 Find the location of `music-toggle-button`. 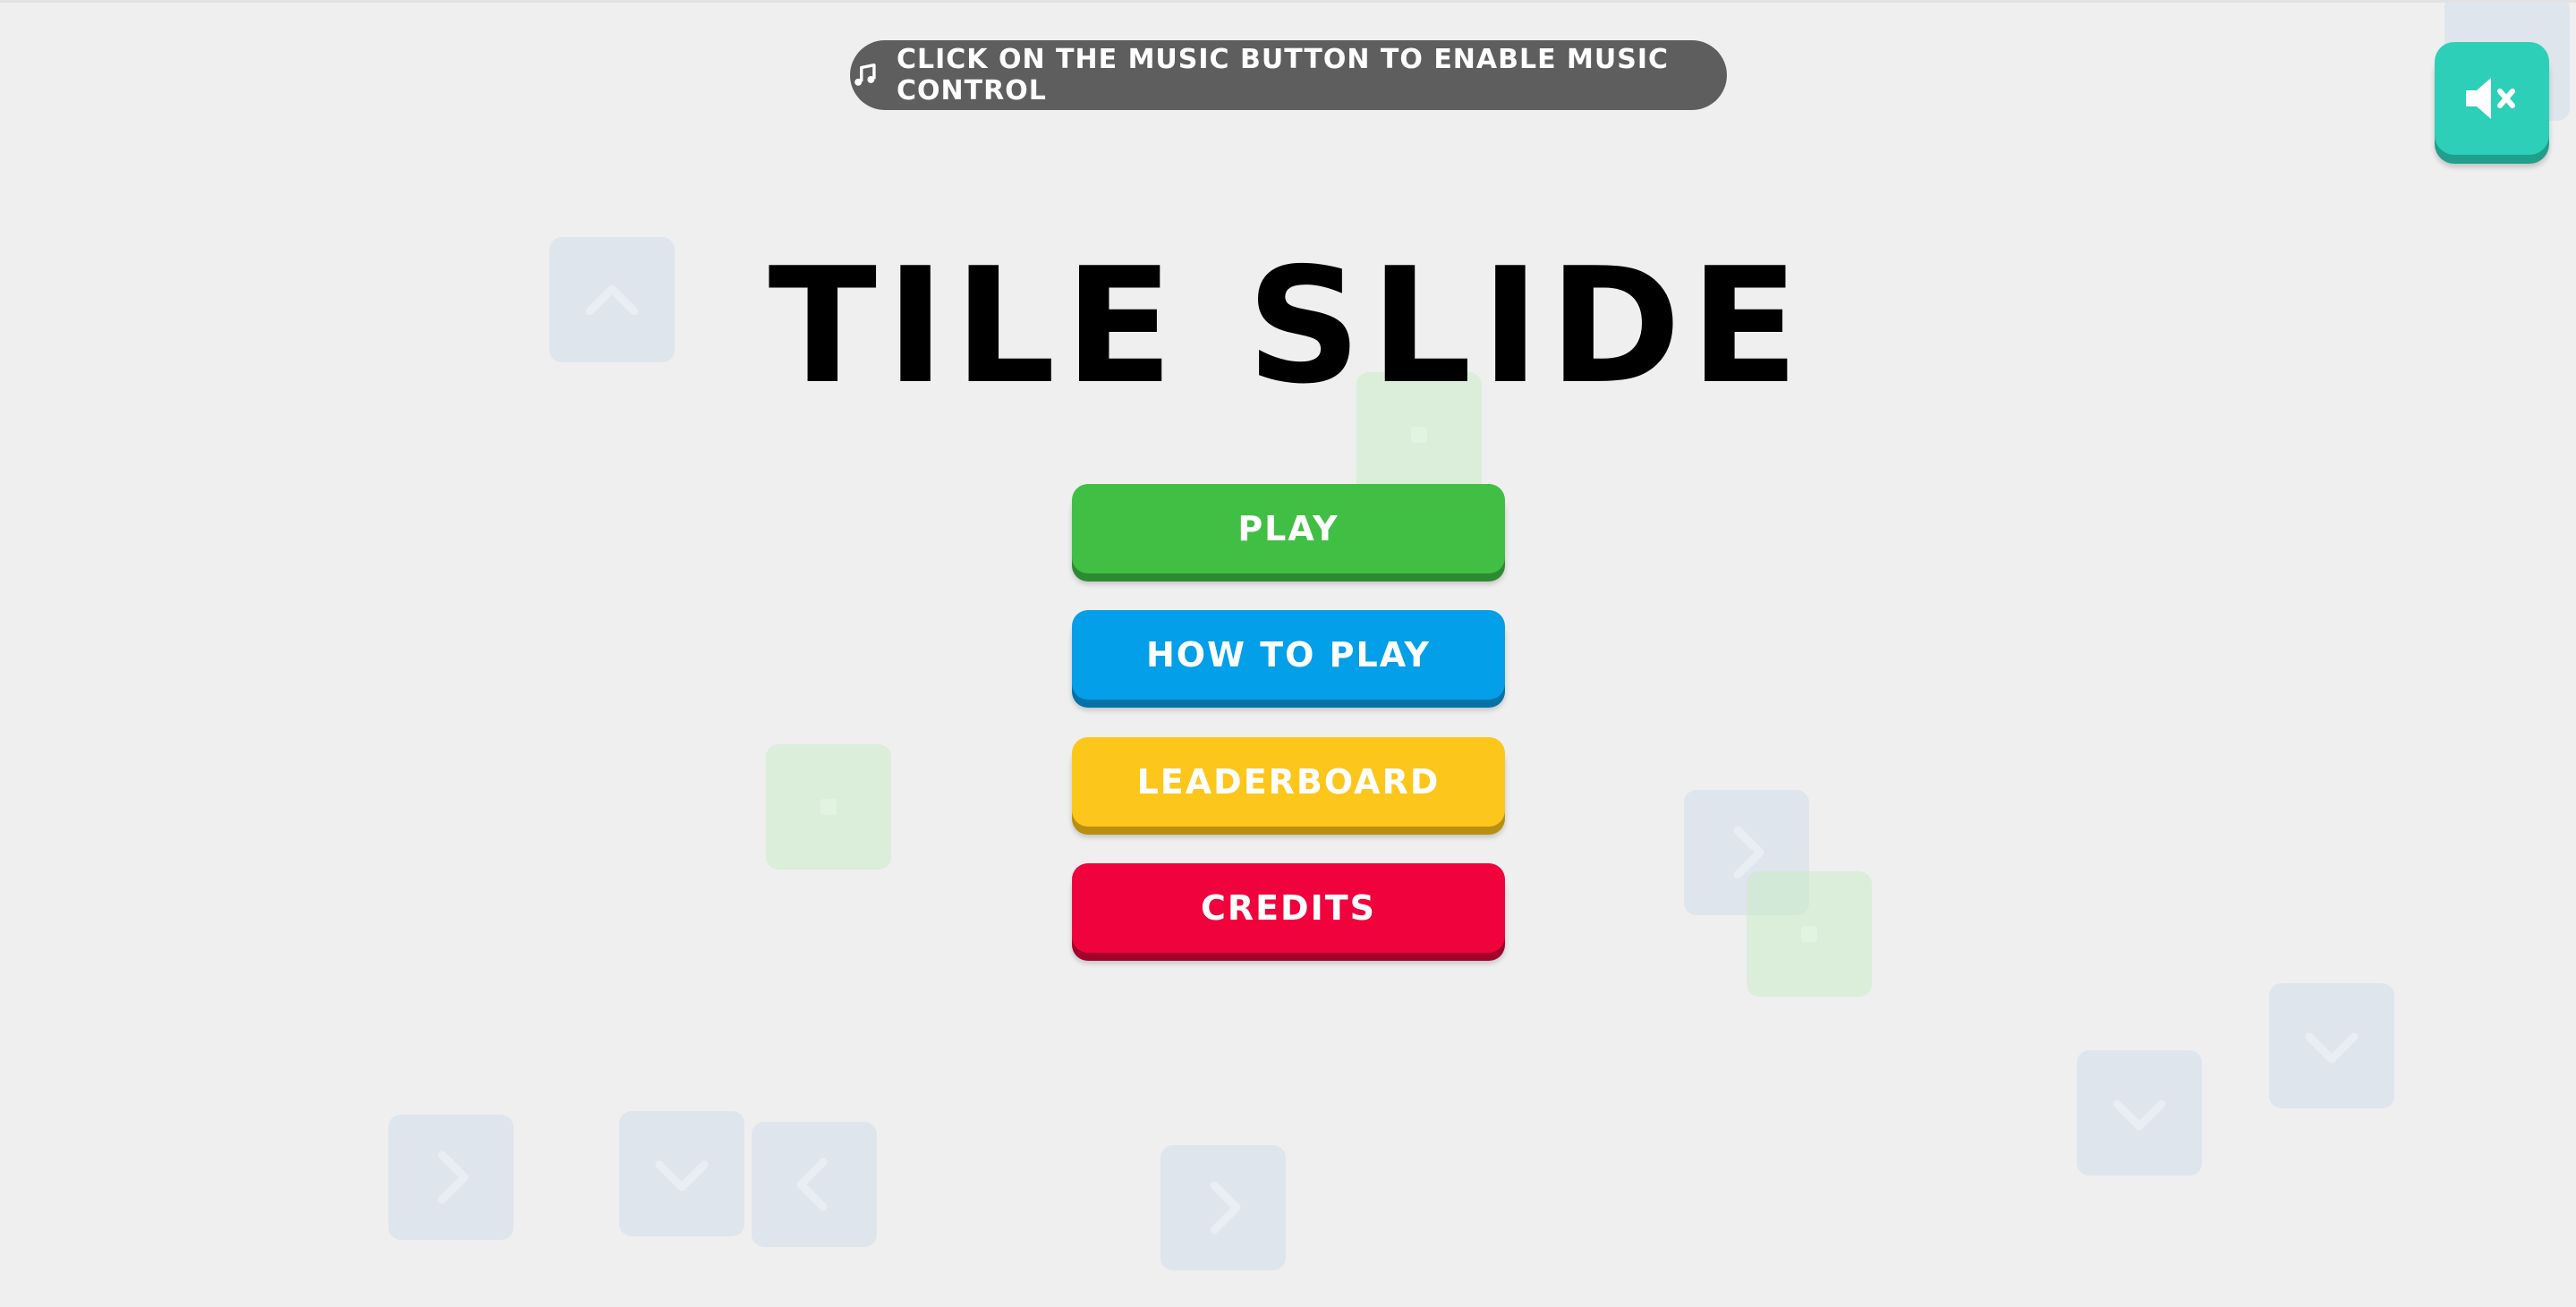

music-toggle-button is located at coordinates (2492, 98).